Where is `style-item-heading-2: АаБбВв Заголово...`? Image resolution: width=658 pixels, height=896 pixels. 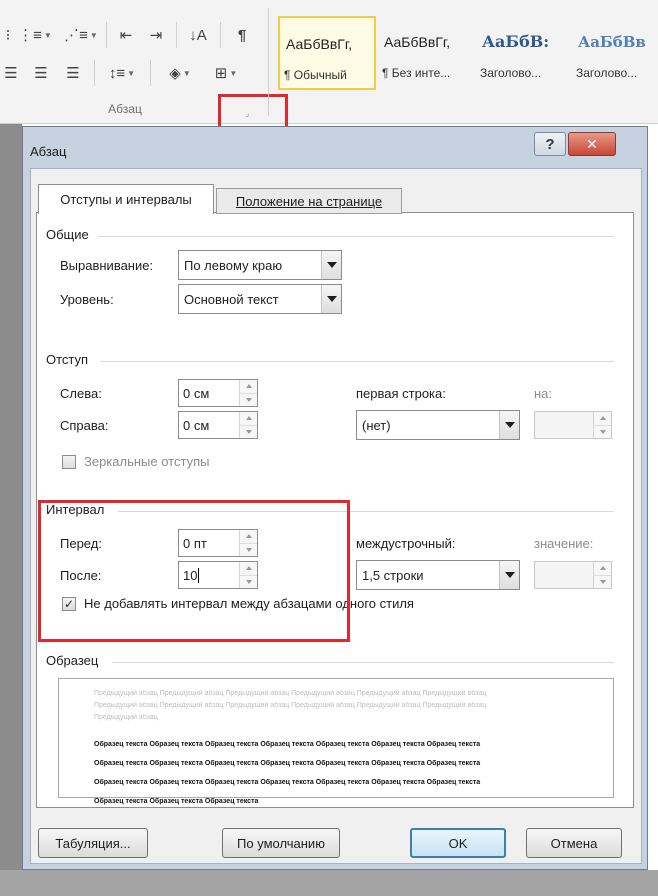 style-item-heading-2: АаБбВв Заголово... is located at coordinates (615, 53).